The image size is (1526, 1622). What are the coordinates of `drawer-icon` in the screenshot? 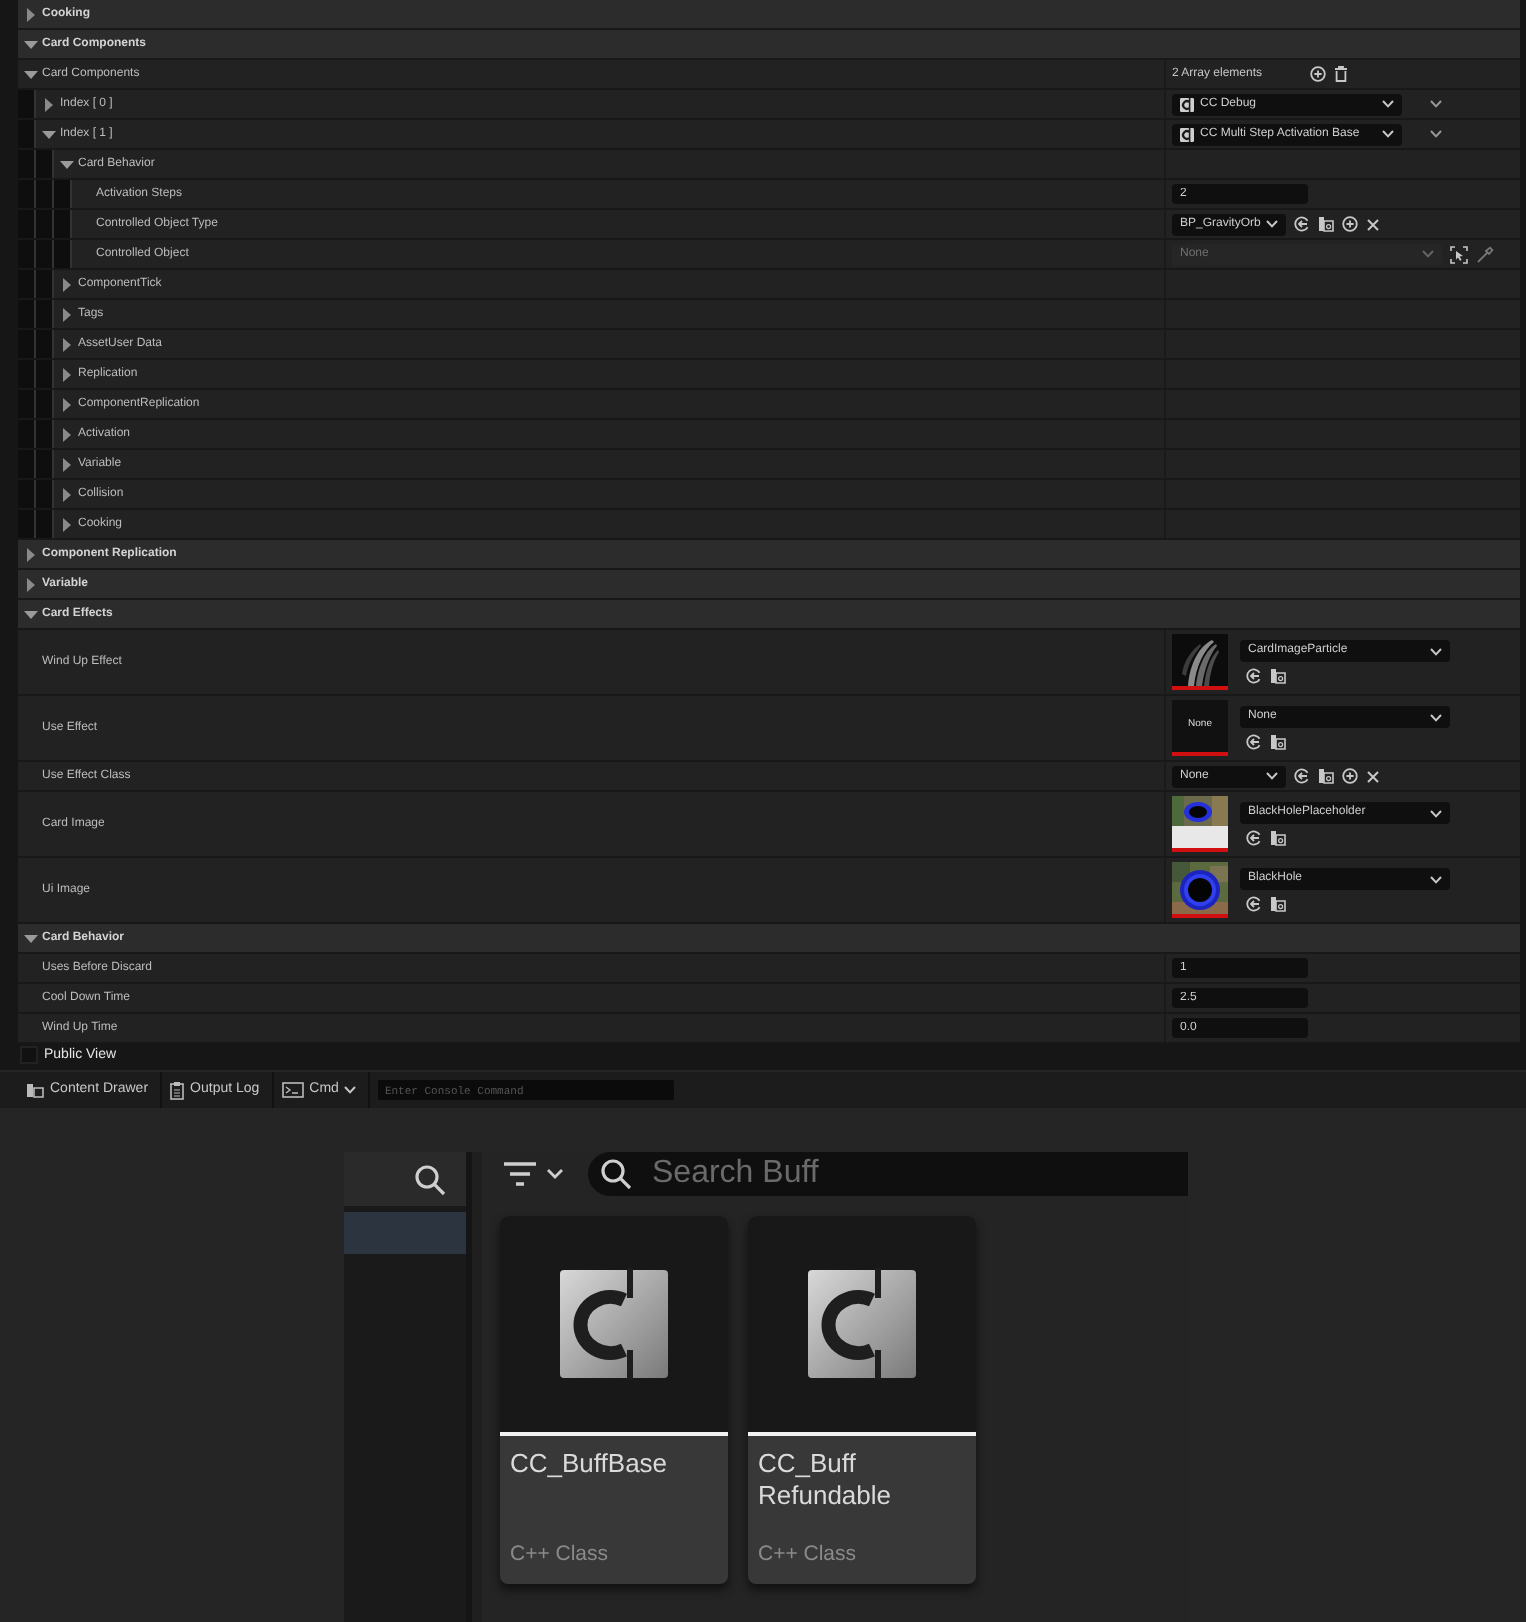 It's located at (35, 1090).